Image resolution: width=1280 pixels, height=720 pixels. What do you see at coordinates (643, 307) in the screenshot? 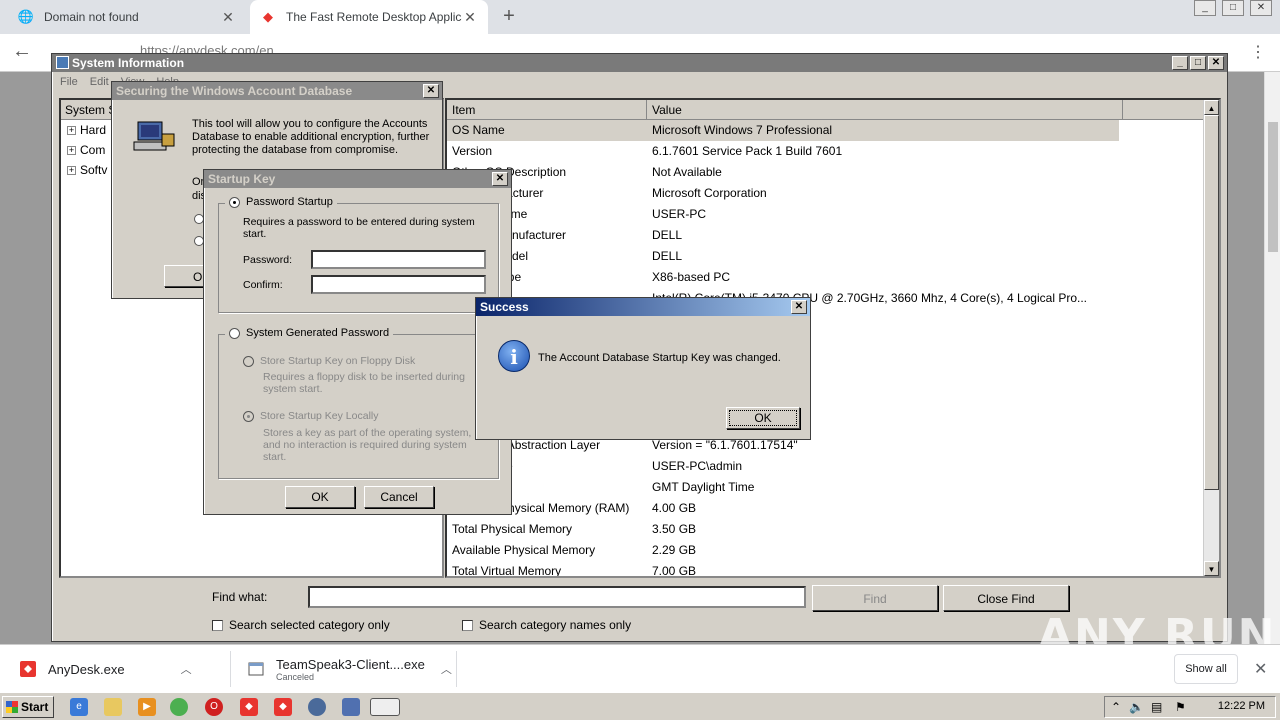
I see `dialog-titlebar: Success ✕` at bounding box center [643, 307].